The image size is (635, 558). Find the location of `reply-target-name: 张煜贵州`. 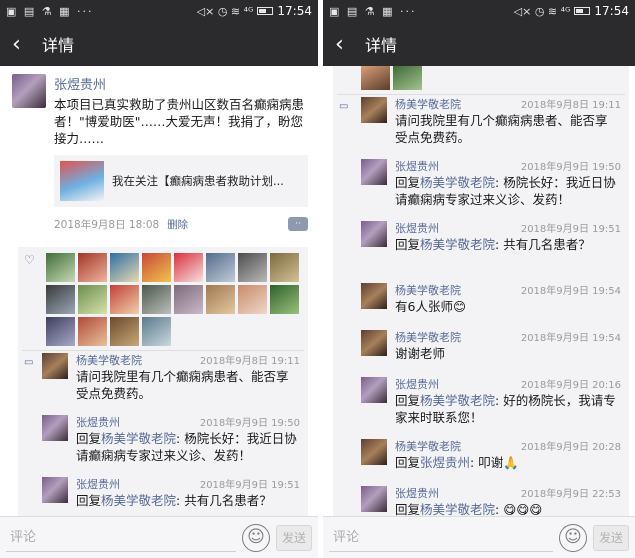

reply-target-name: 张煜贵州 is located at coordinates (445, 462).